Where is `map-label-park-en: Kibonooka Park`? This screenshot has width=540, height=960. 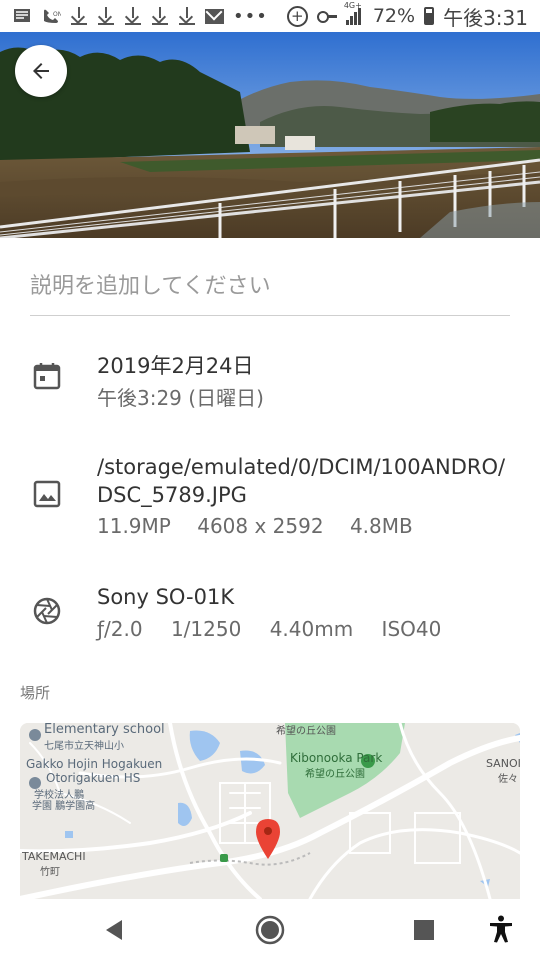
map-label-park-en: Kibonooka Park is located at coordinates (336, 758).